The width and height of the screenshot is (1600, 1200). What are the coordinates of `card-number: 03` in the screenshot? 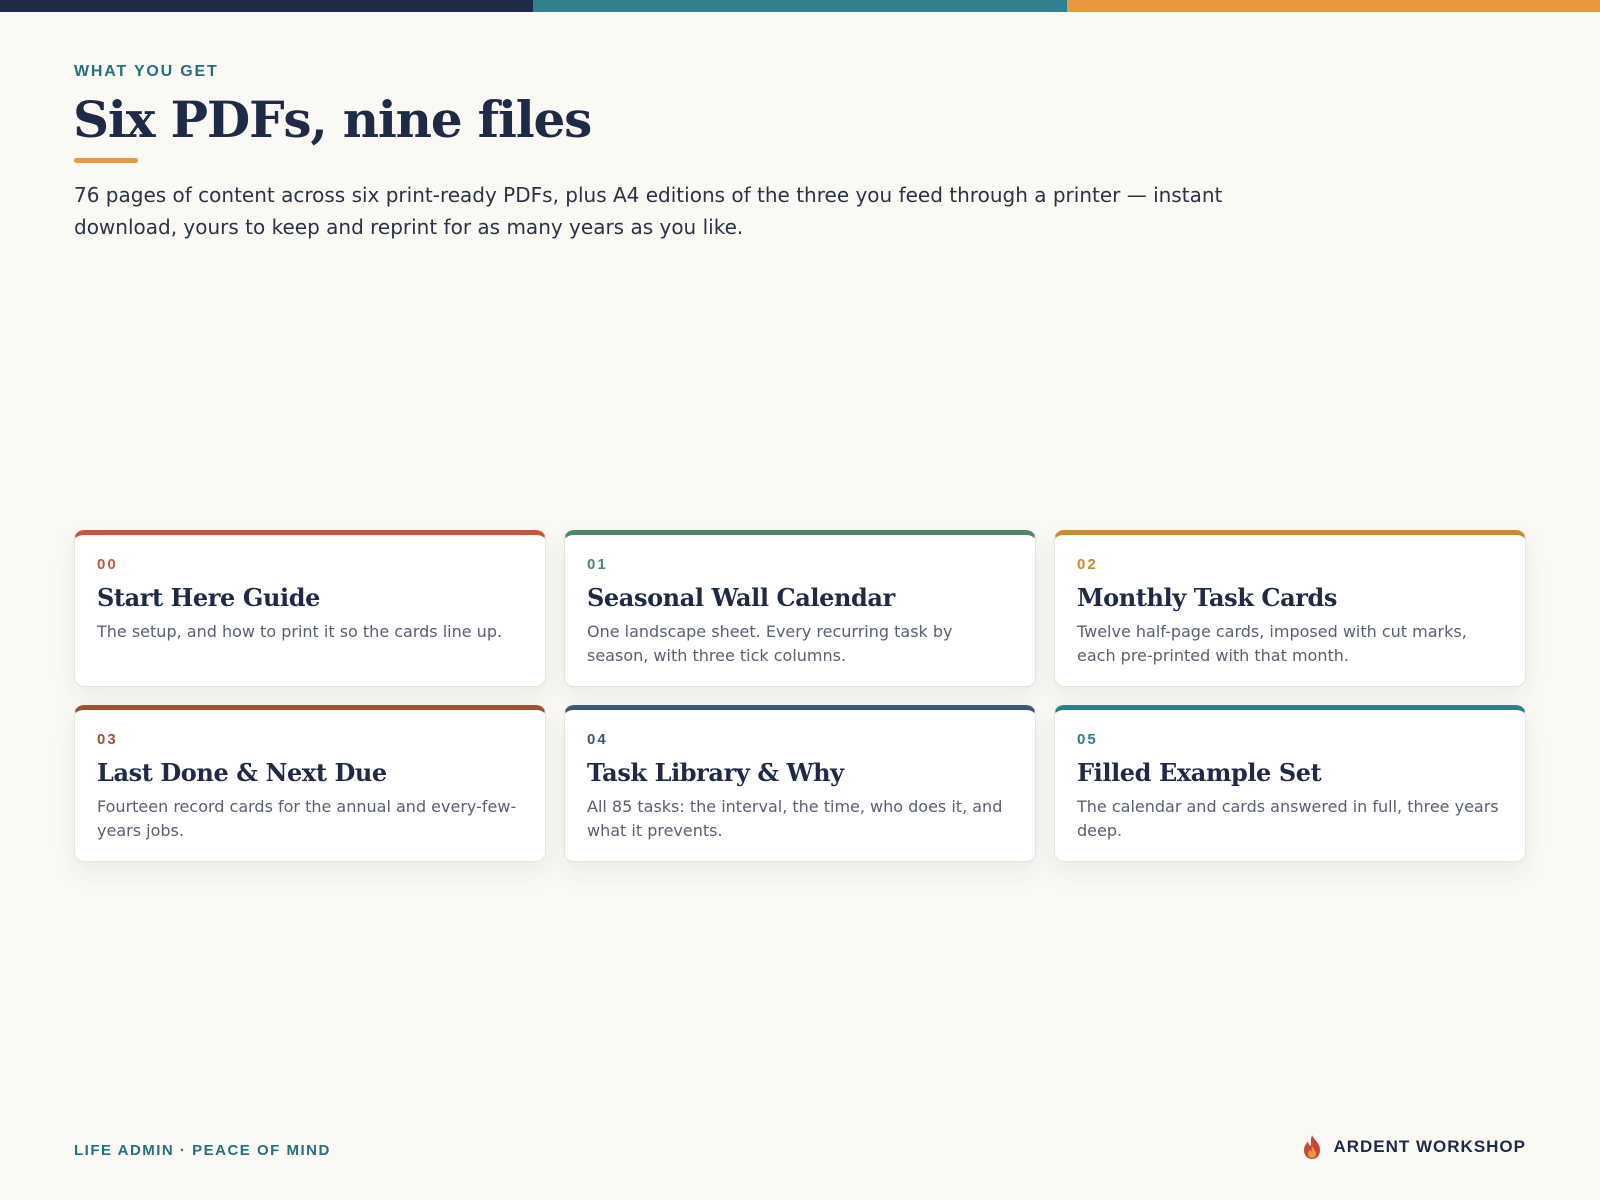 It's located at (107, 739).